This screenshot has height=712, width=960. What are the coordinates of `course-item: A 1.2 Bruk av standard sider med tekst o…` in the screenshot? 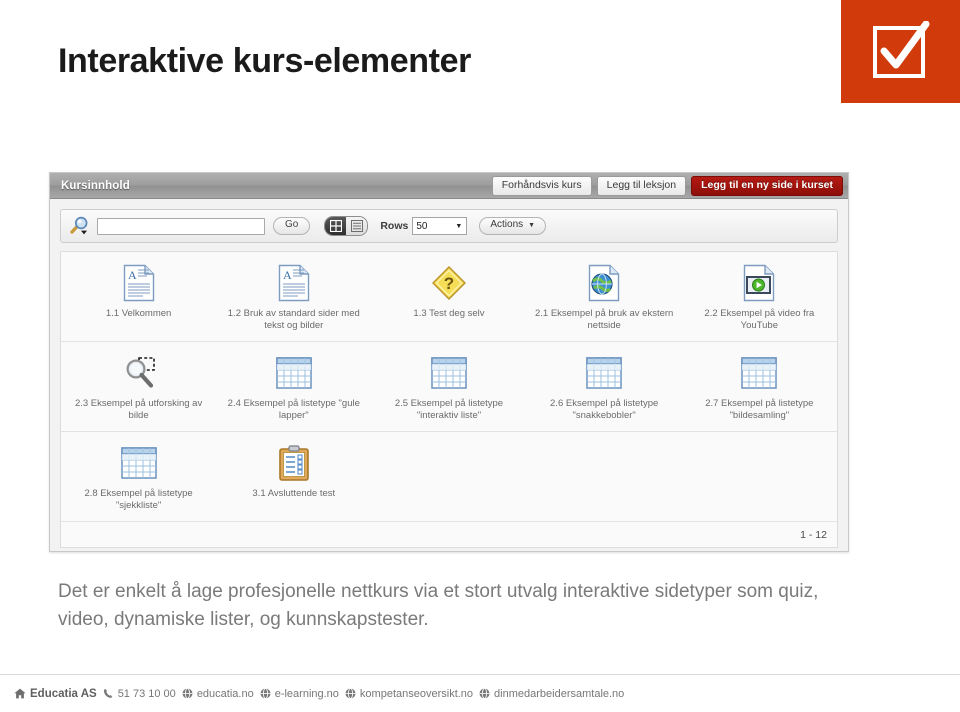 It's located at (293, 297).